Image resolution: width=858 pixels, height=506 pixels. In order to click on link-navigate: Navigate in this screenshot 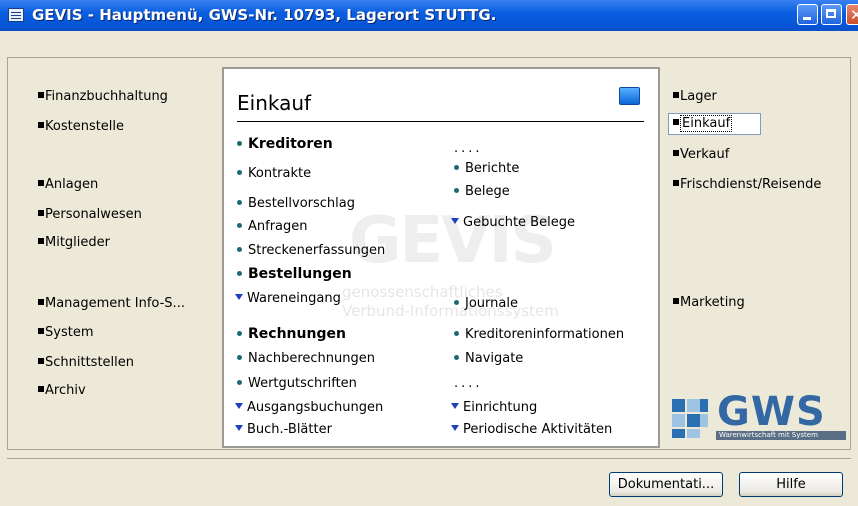, I will do `click(488, 358)`.